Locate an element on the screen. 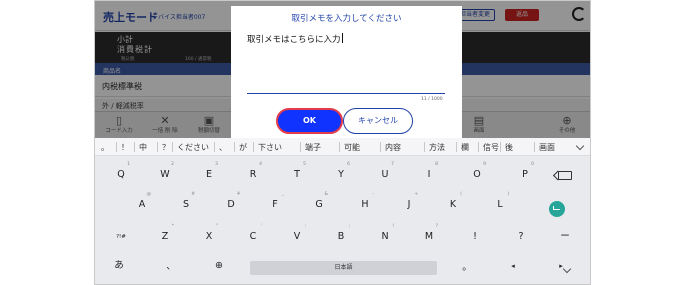 This screenshot has height=285, width=688. period-key: 。 is located at coordinates (467, 268).